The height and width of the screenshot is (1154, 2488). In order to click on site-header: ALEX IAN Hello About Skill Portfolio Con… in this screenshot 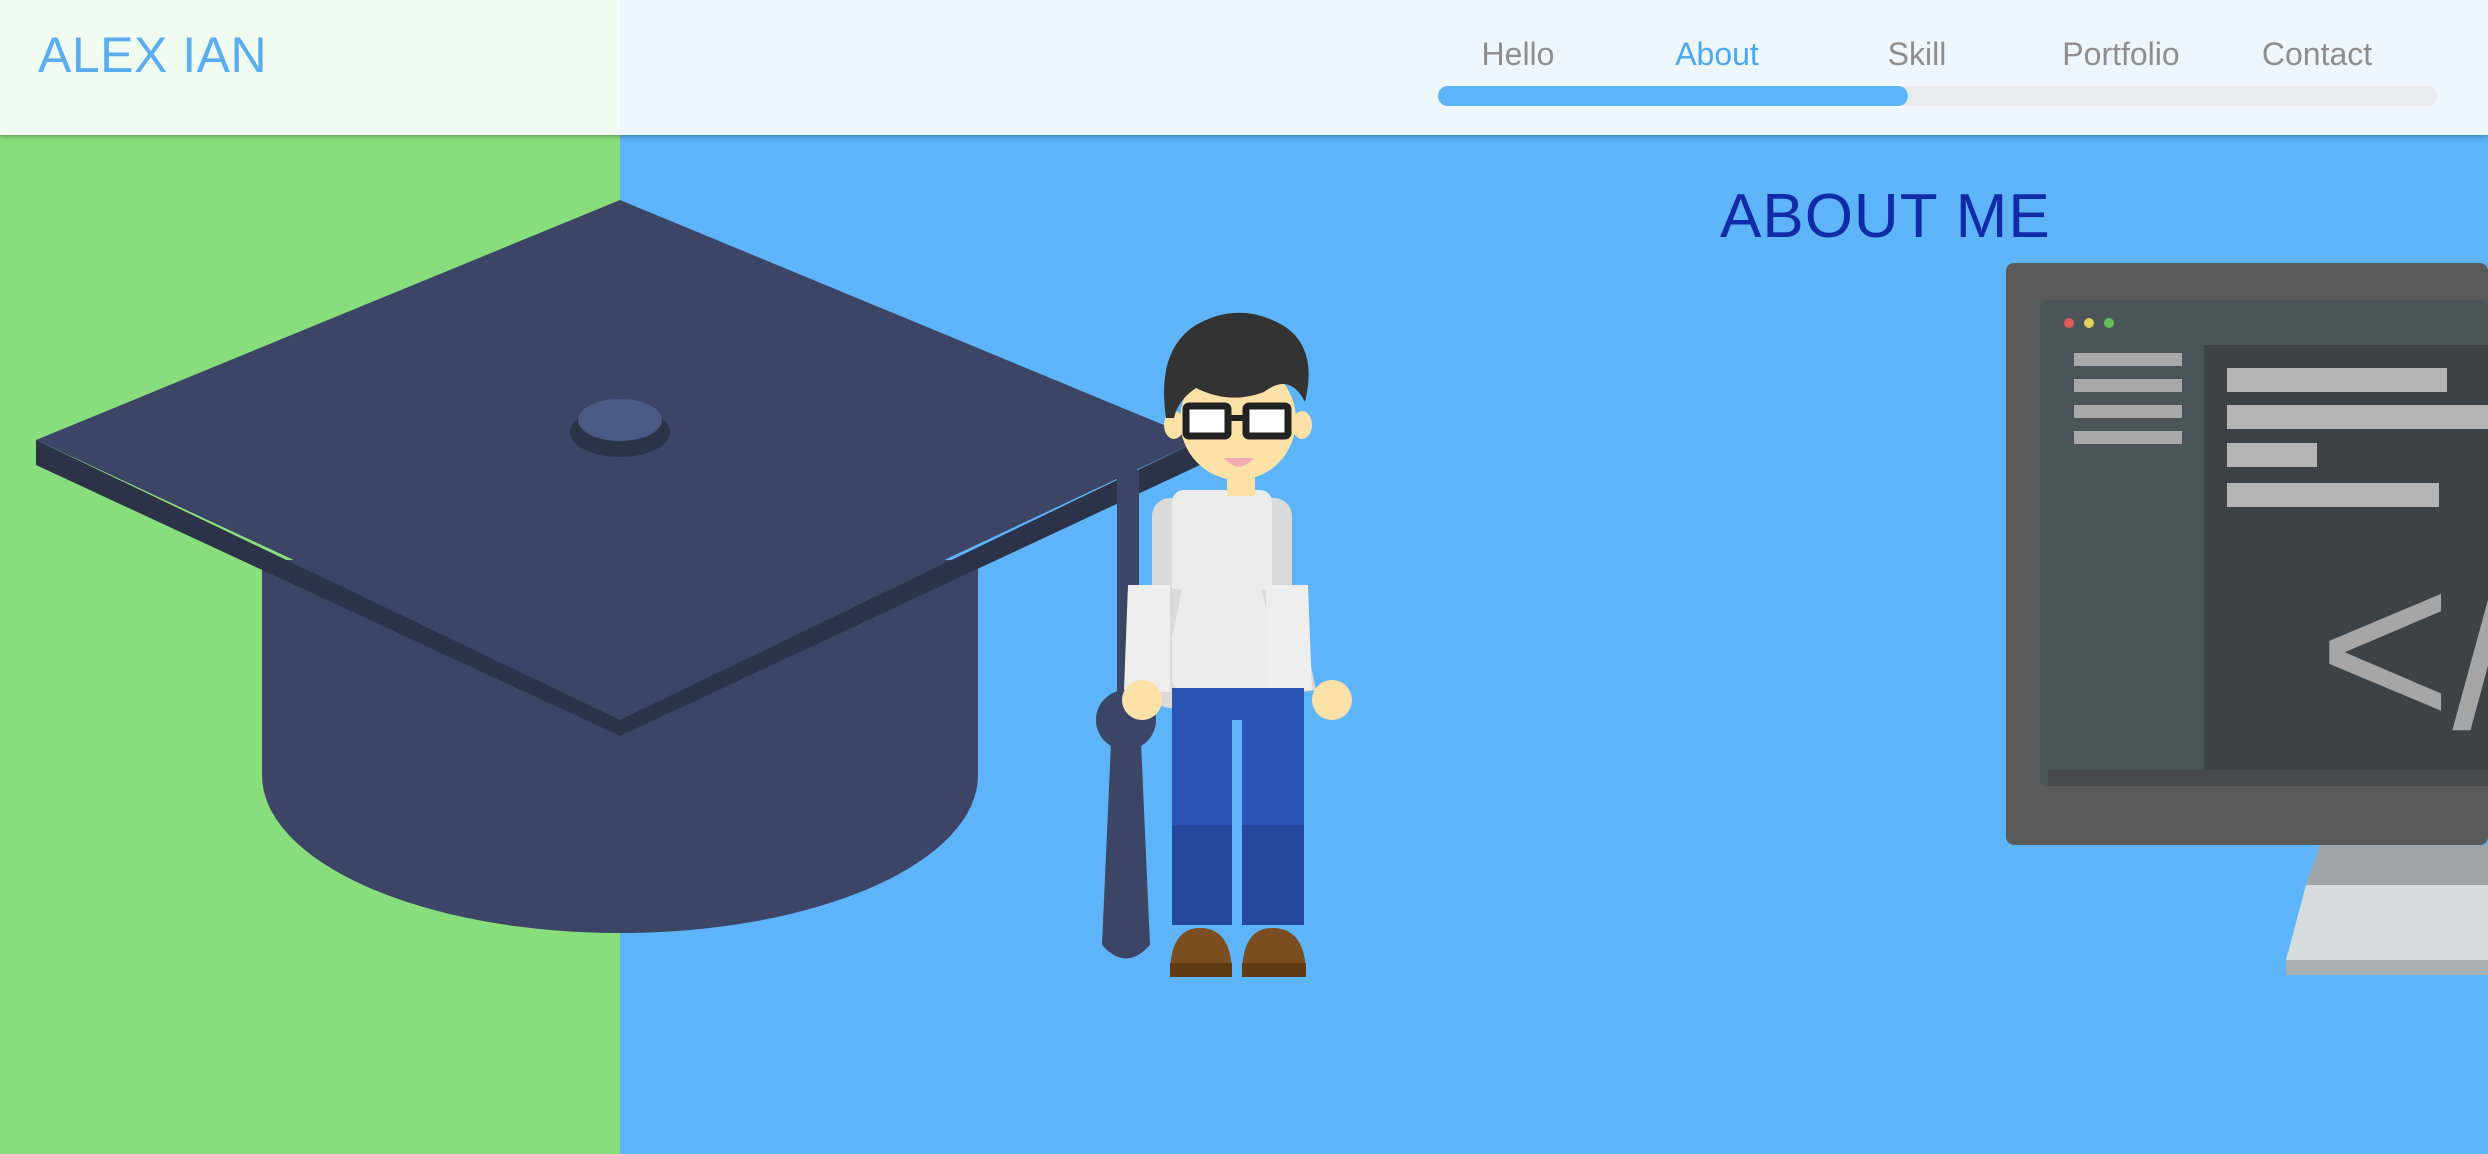, I will do `click(1244, 67)`.